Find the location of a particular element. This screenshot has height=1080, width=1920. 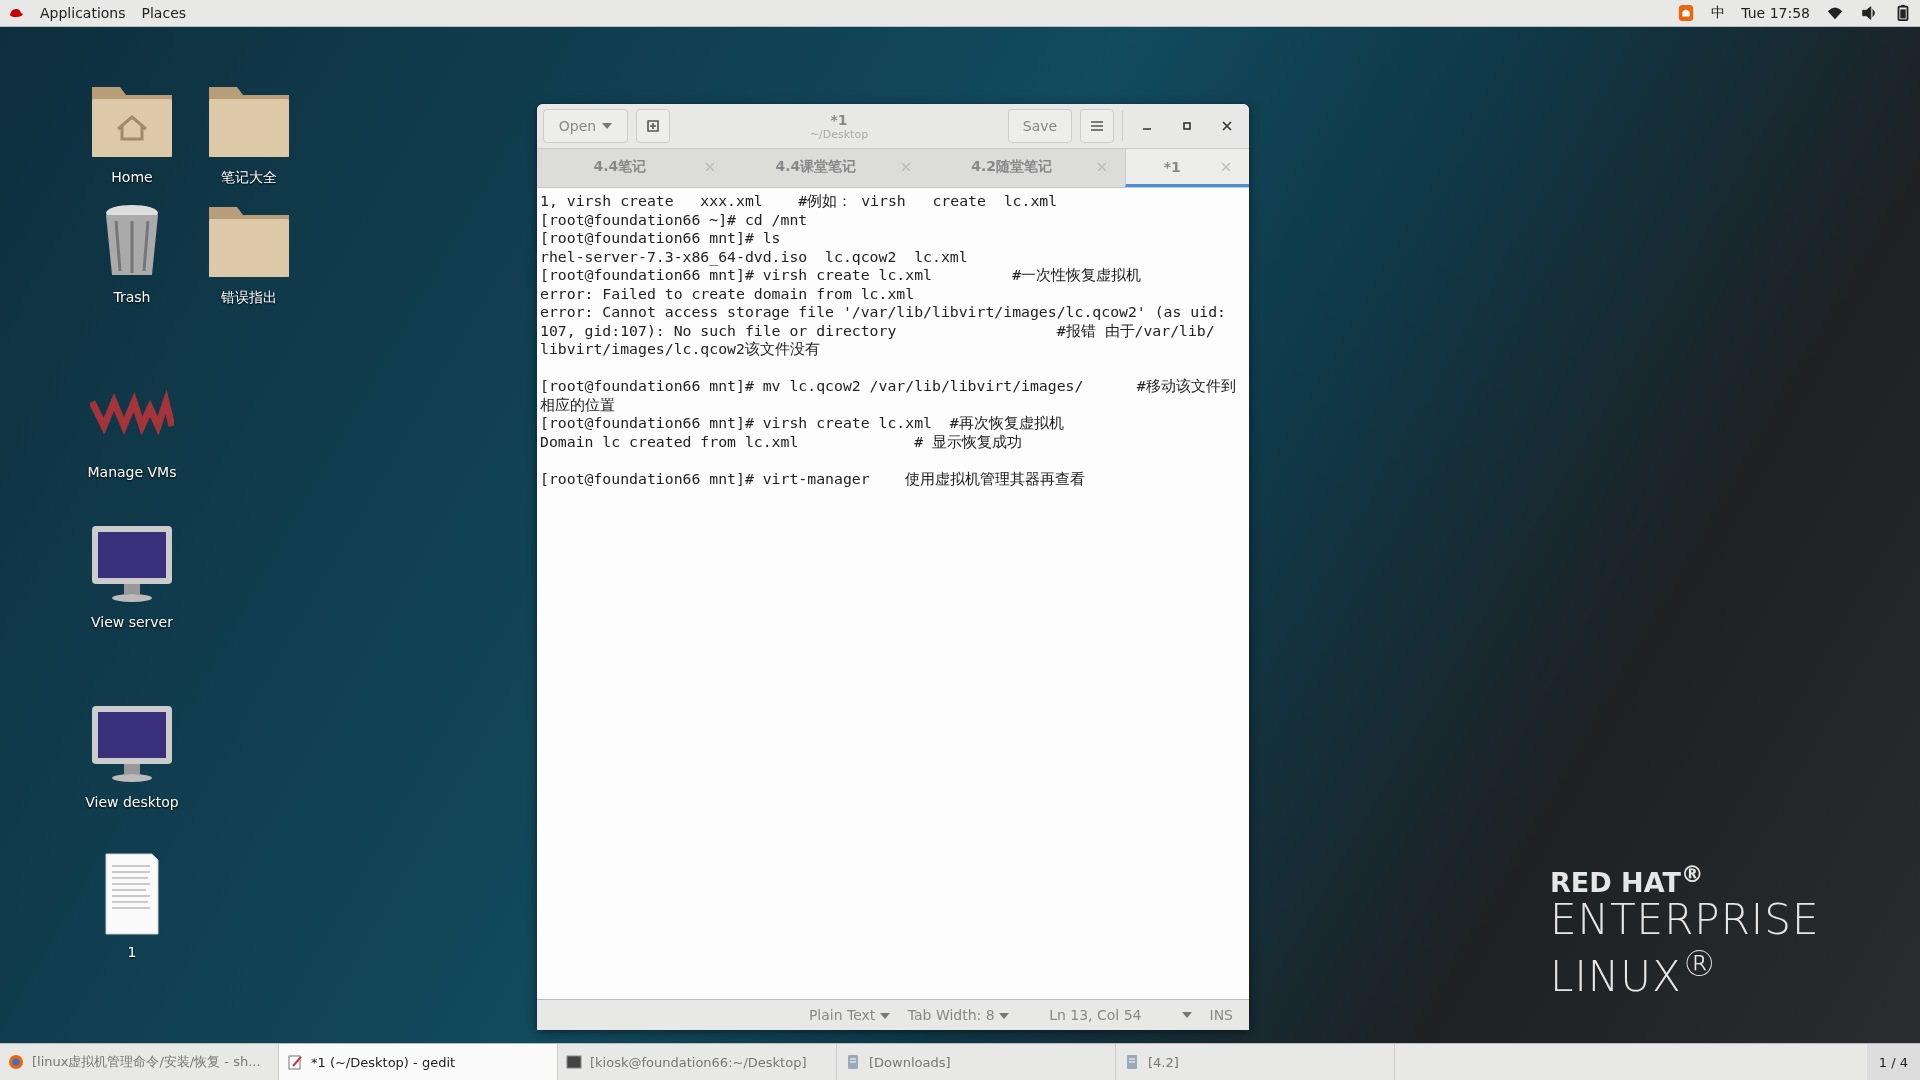

alert-icon is located at coordinates (1686, 13).